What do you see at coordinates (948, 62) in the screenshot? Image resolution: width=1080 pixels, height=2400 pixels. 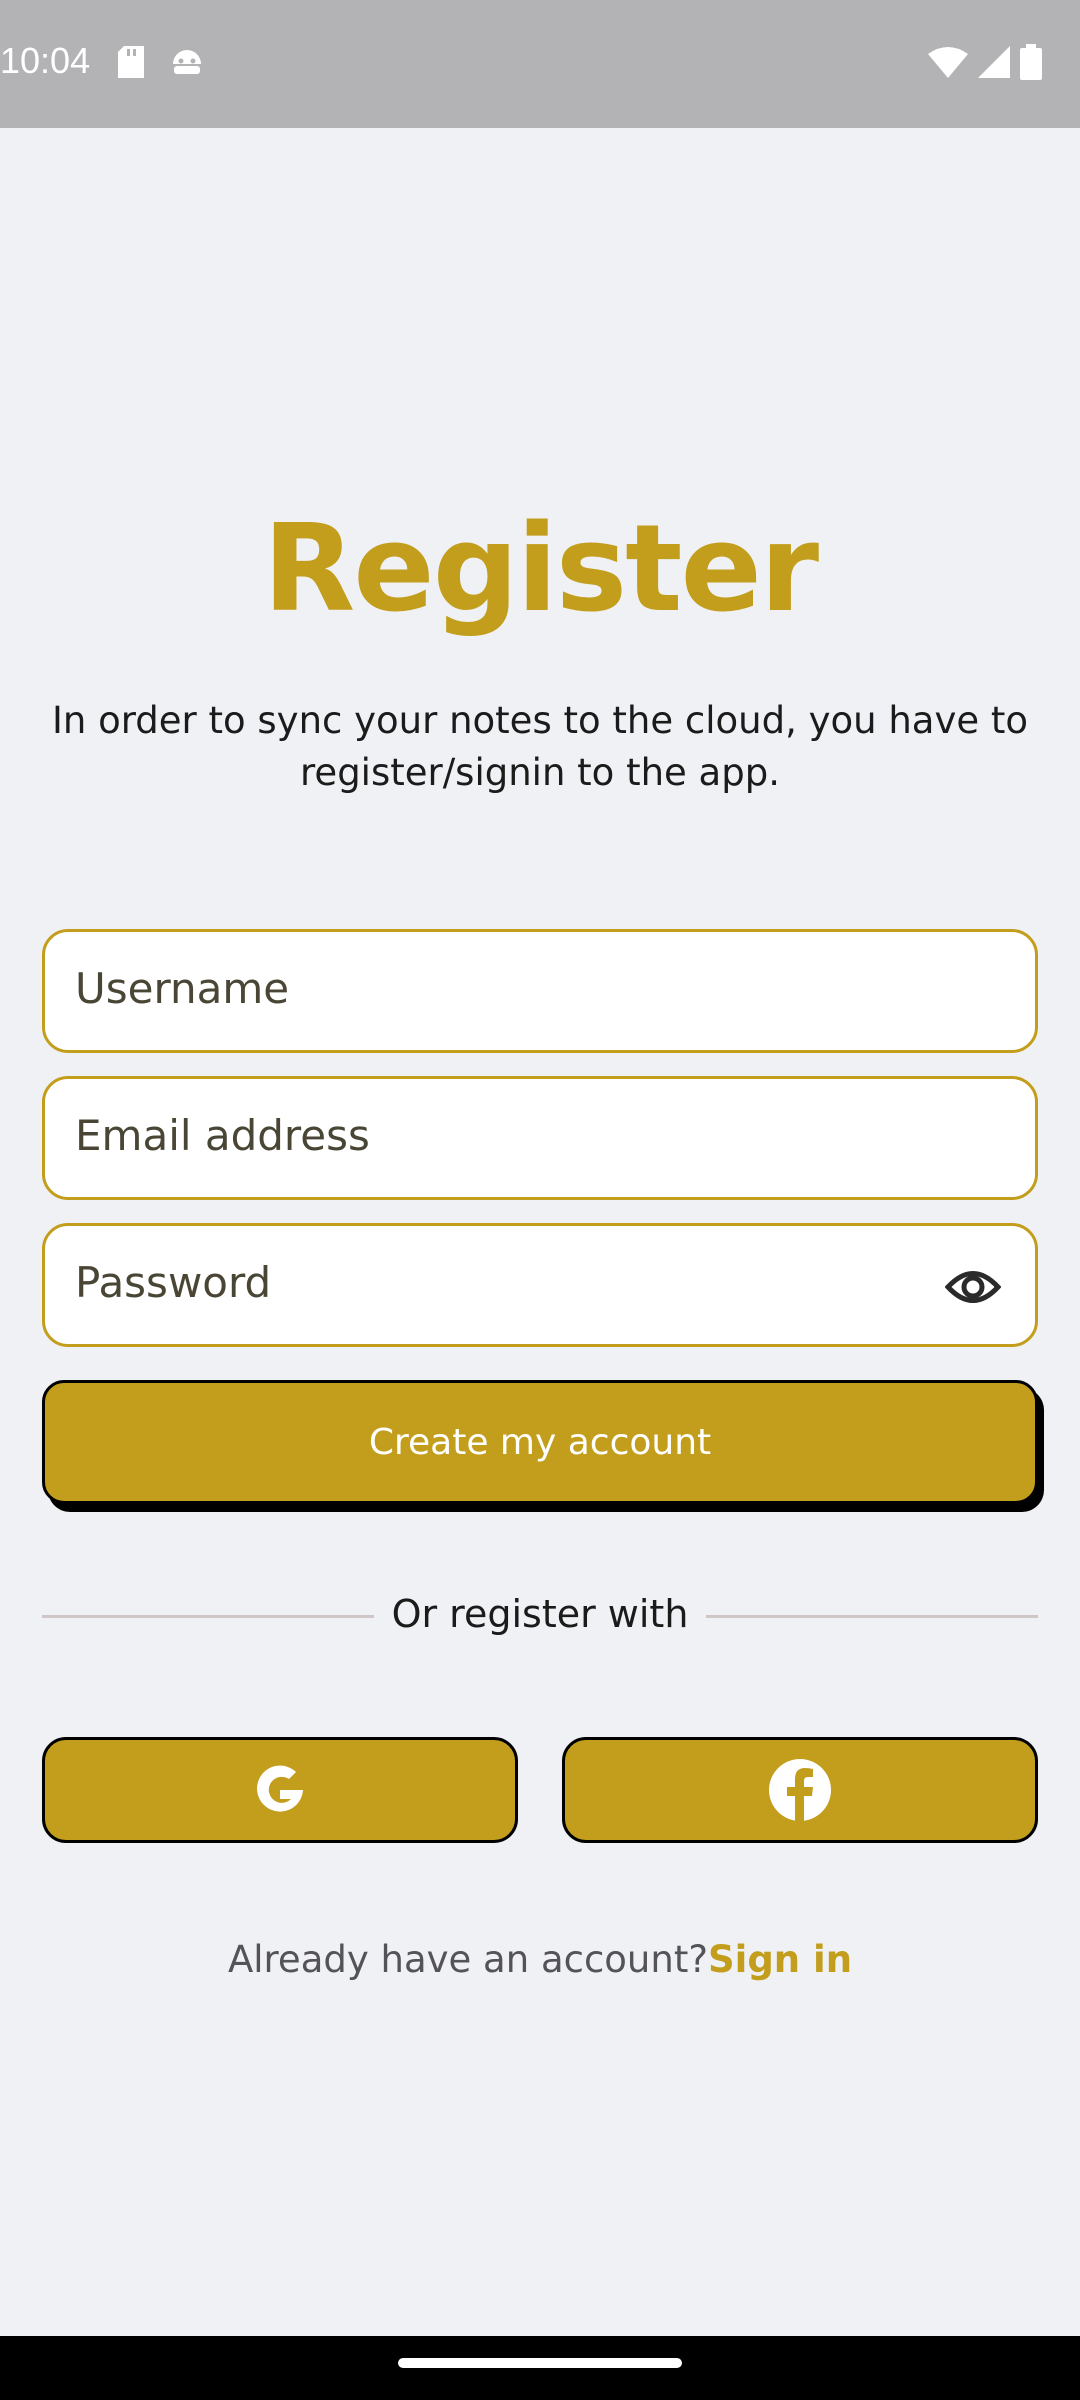 I see `wifi-icon` at bounding box center [948, 62].